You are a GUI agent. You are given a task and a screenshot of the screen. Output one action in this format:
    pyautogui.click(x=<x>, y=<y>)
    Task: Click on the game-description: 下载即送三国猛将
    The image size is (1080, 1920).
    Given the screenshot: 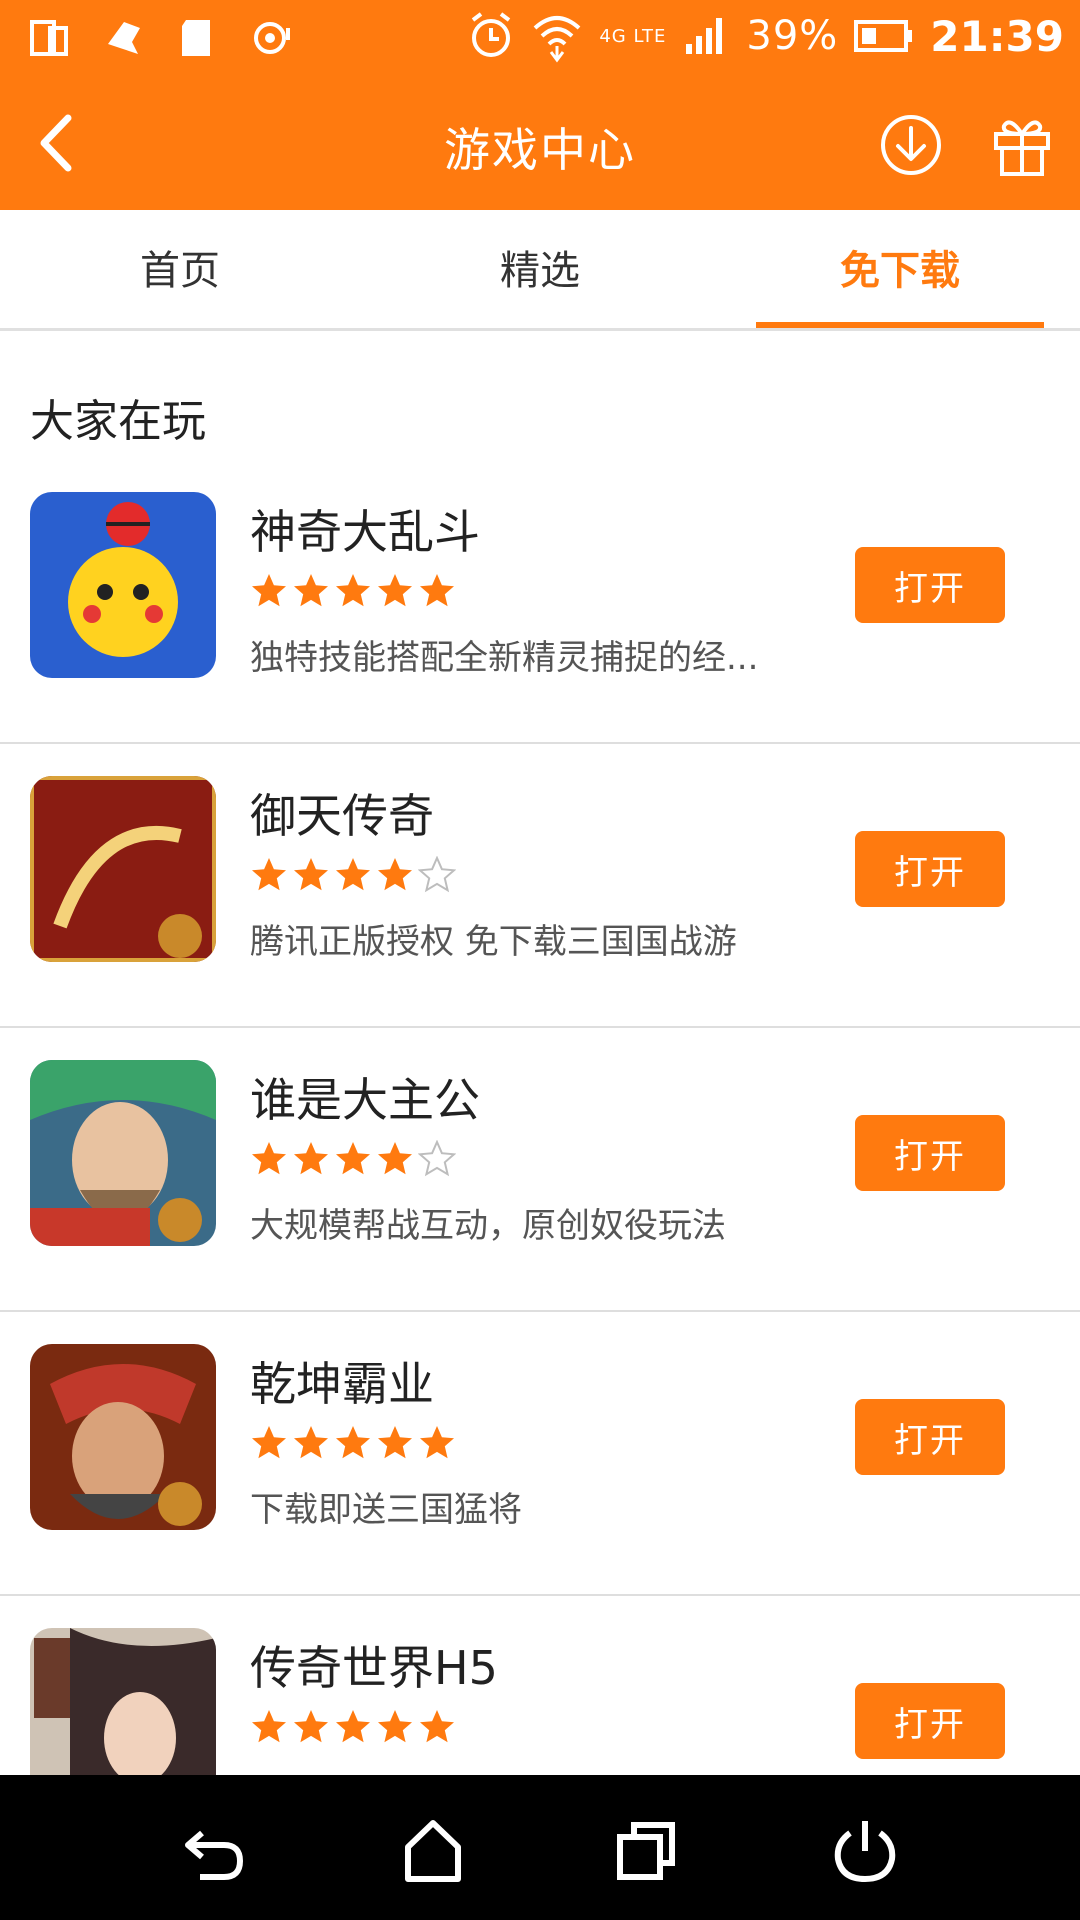 What is the action you would take?
    pyautogui.click(x=386, y=1510)
    